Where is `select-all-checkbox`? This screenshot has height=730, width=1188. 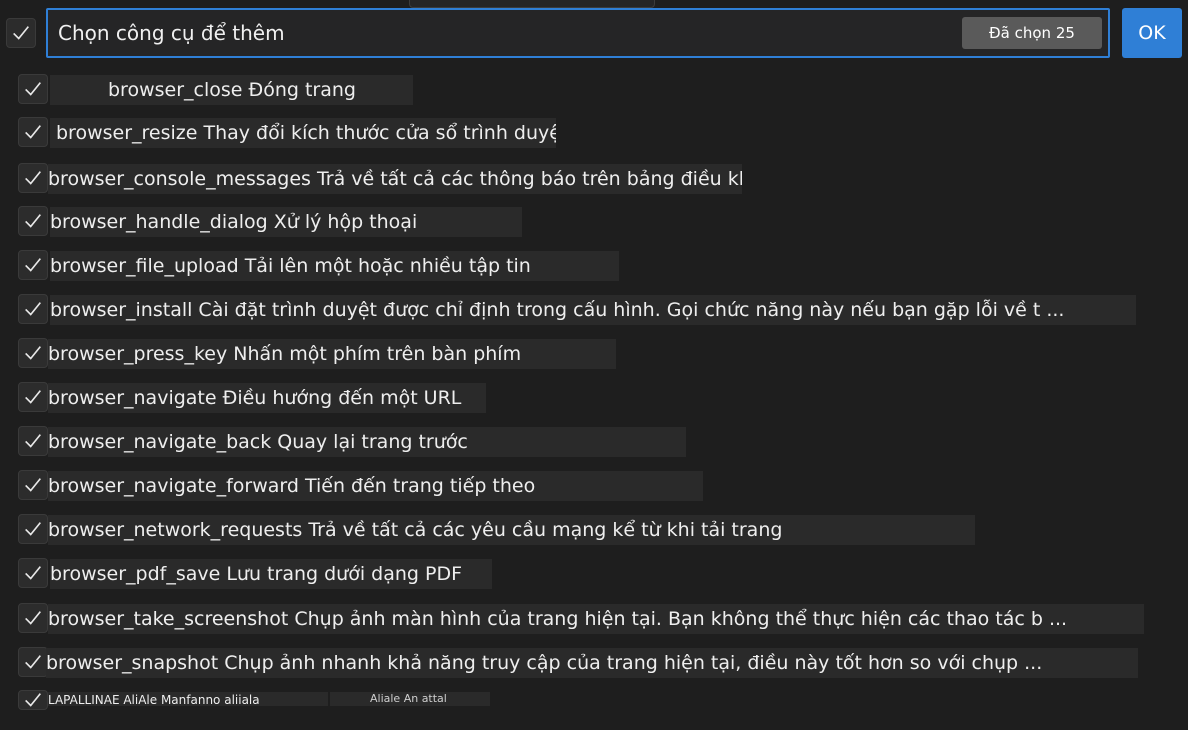 select-all-checkbox is located at coordinates (21, 33).